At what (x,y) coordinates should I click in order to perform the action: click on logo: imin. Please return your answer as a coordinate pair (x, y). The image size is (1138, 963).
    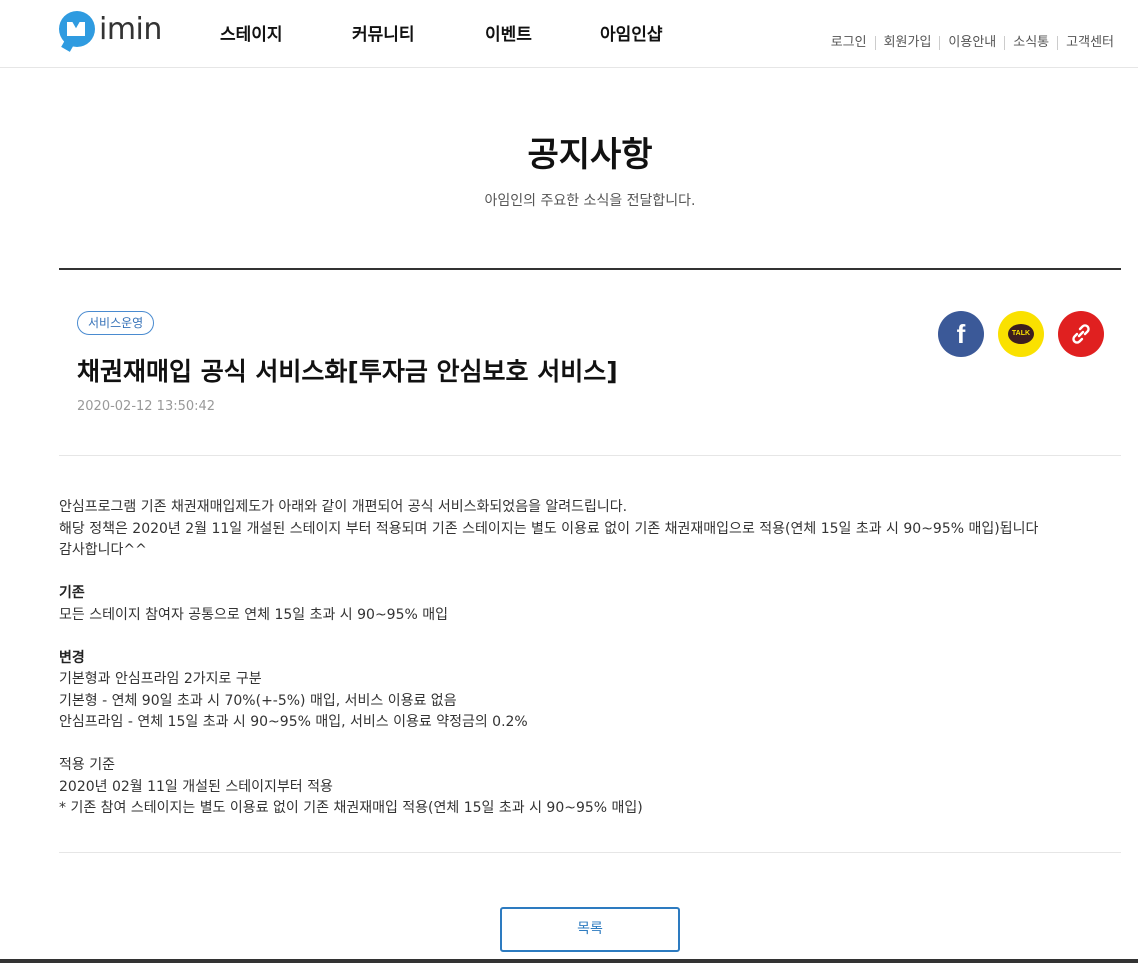
    Looking at the image, I should click on (110, 31).